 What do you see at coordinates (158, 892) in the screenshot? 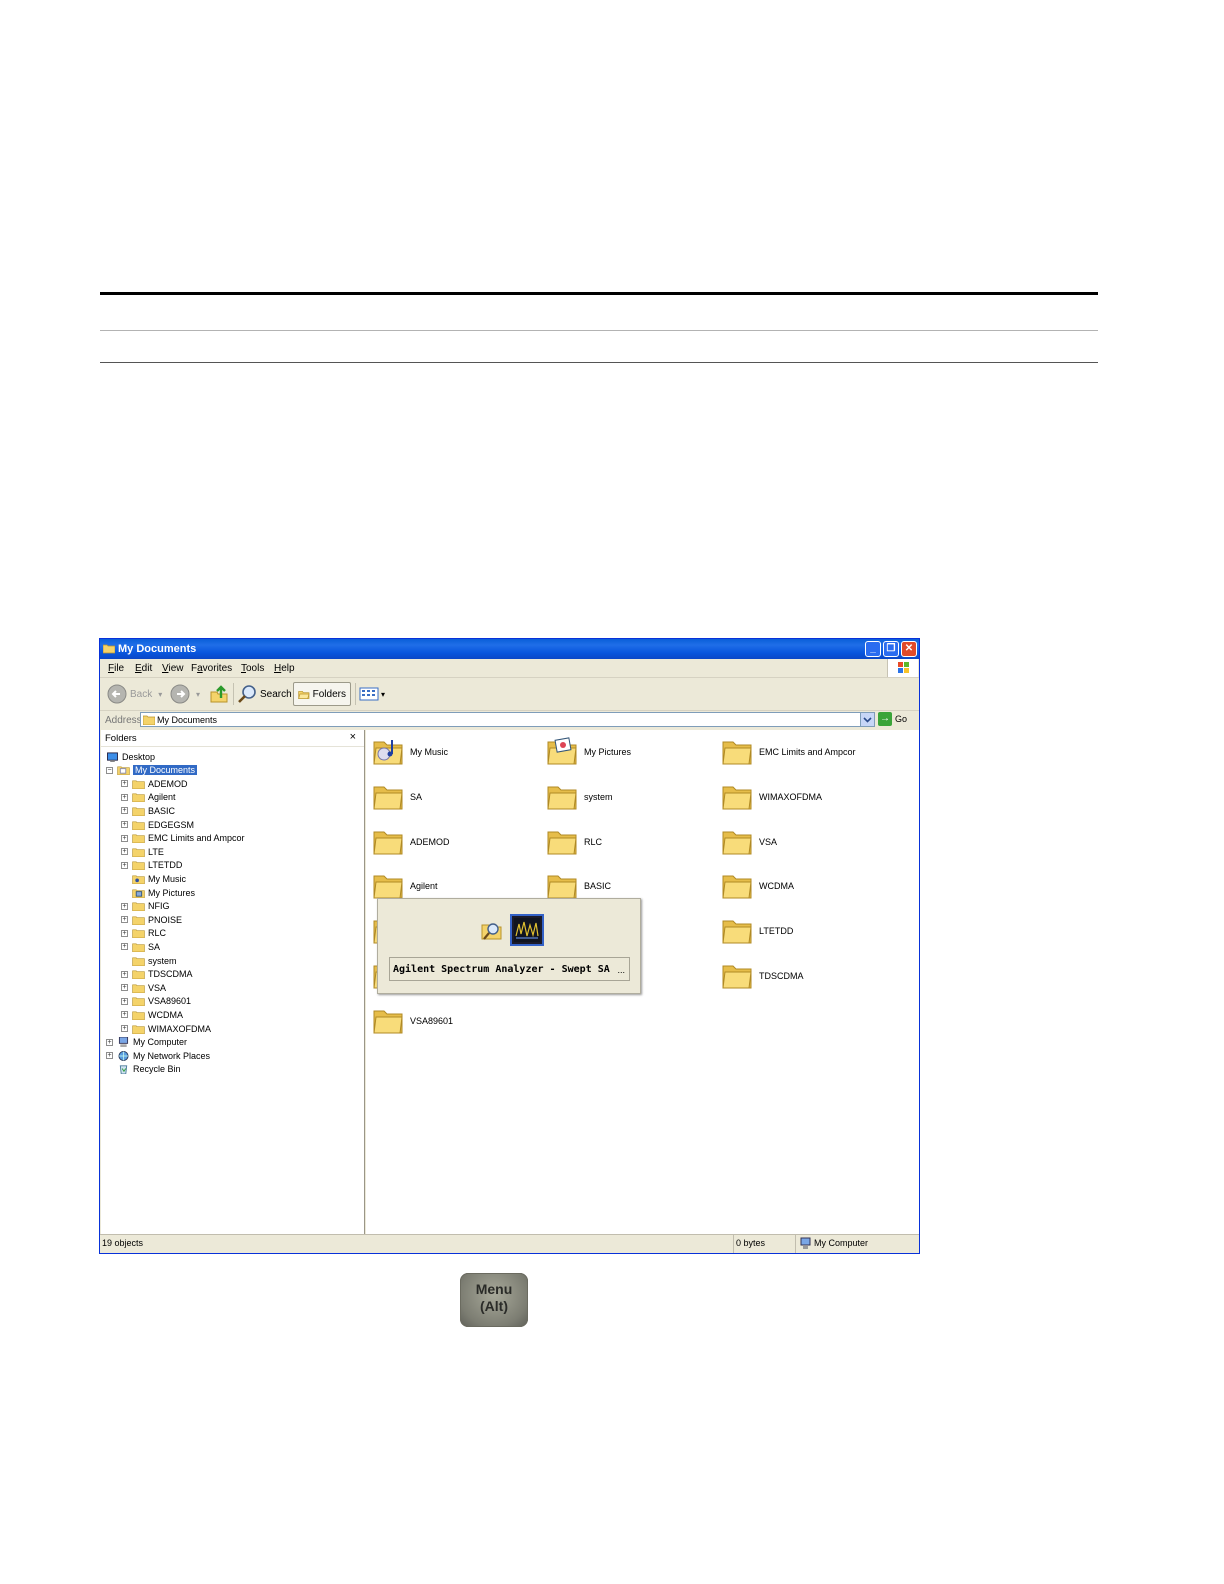
I see `tree-item: My Pictures` at bounding box center [158, 892].